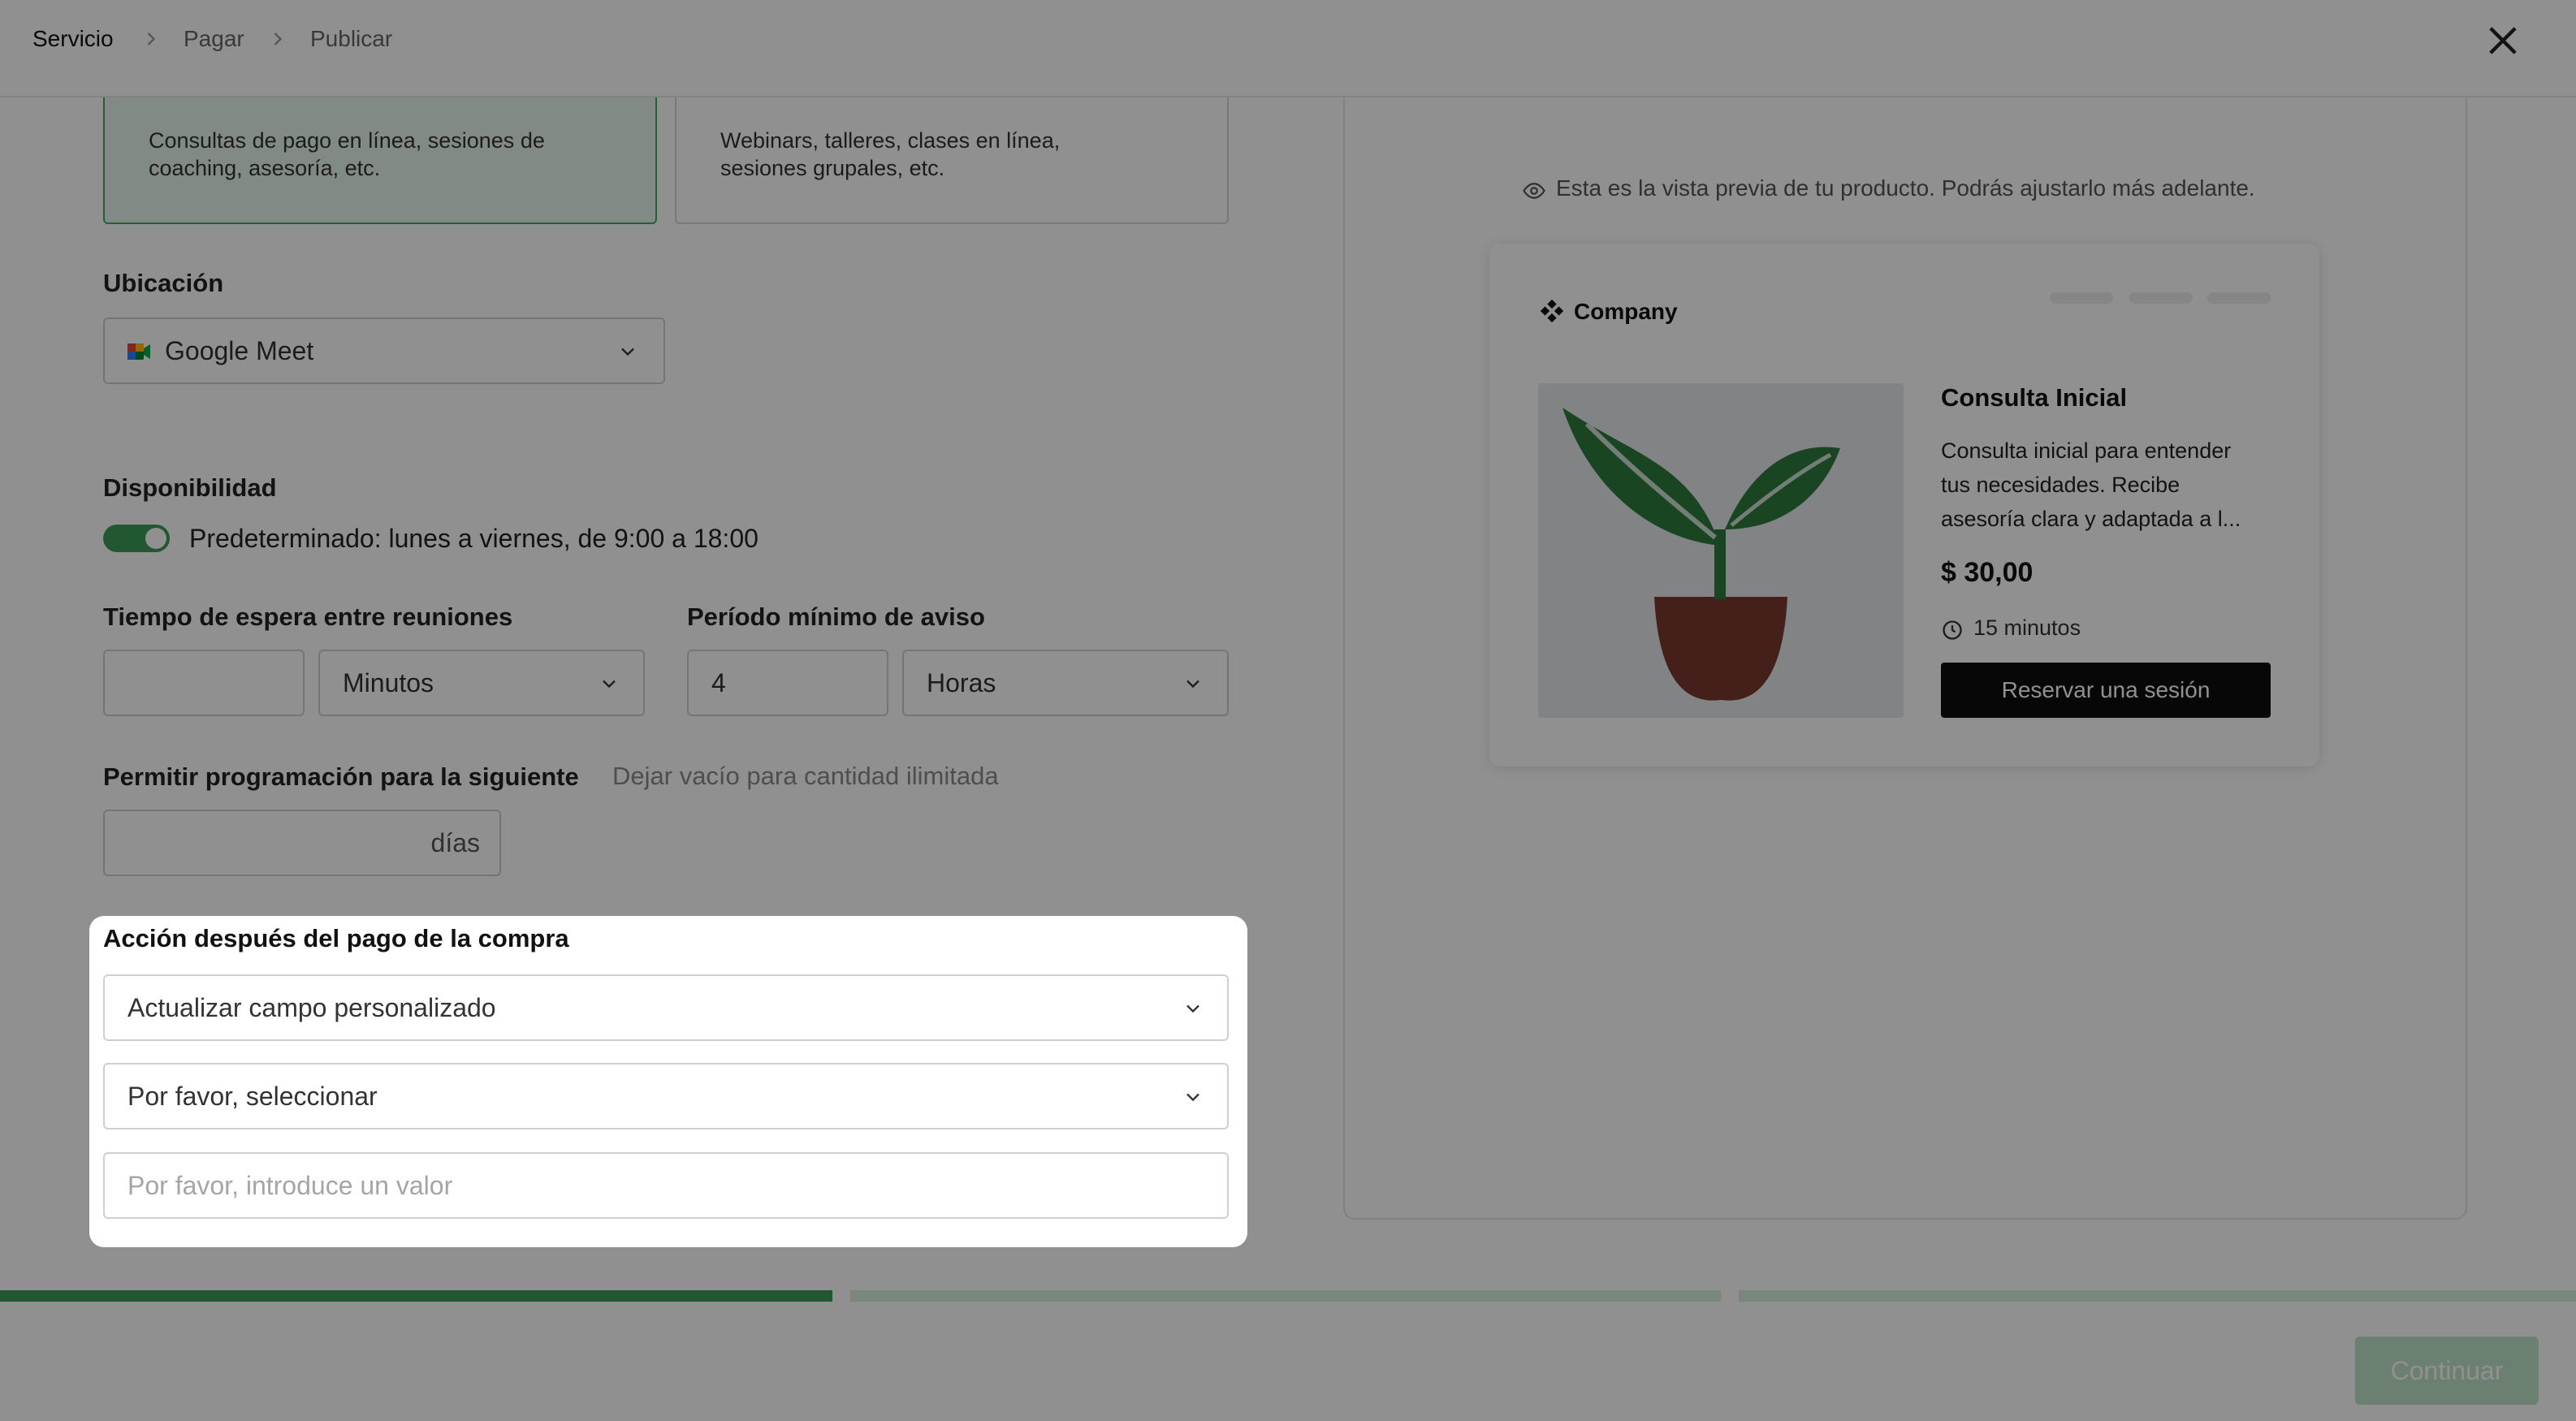  Describe the element at coordinates (336, 938) in the screenshot. I see `post-payment-label: Acción después del pago de la compra` at that location.